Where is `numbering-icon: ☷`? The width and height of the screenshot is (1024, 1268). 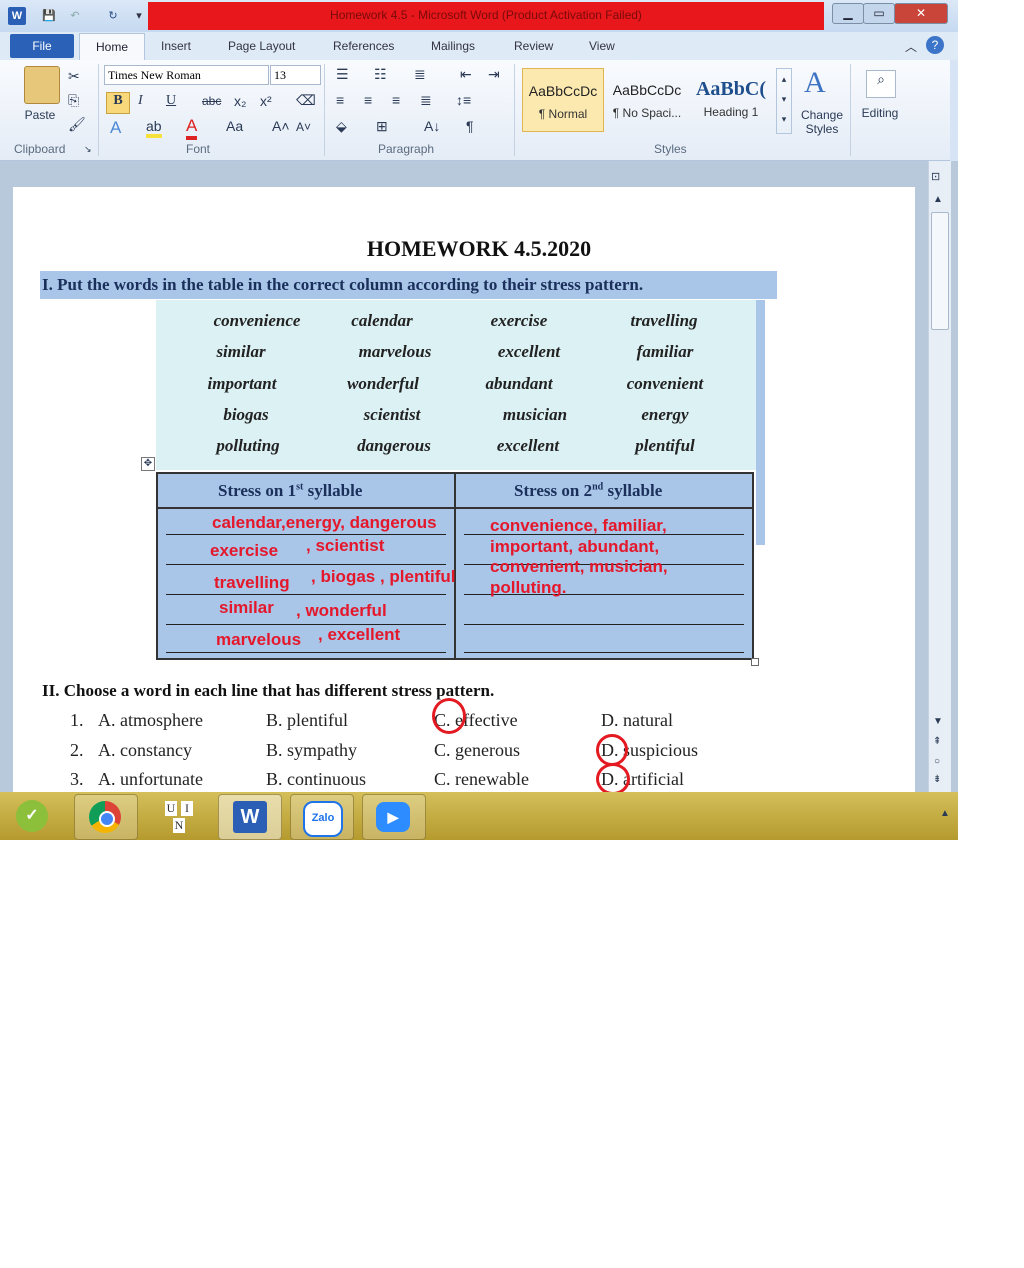
numbering-icon: ☷ is located at coordinates (380, 74).